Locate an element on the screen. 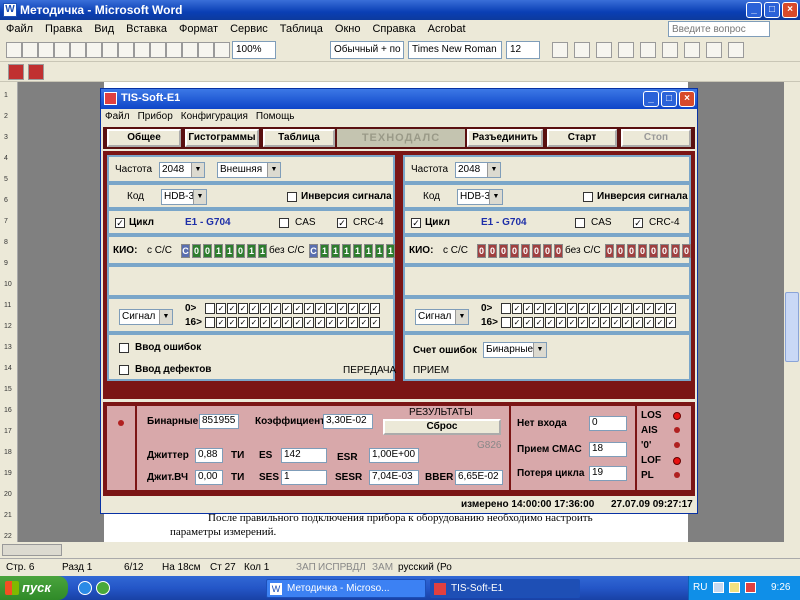 This screenshot has width=800, height=600. menu-item-8: Справка is located at coordinates (393, 29).